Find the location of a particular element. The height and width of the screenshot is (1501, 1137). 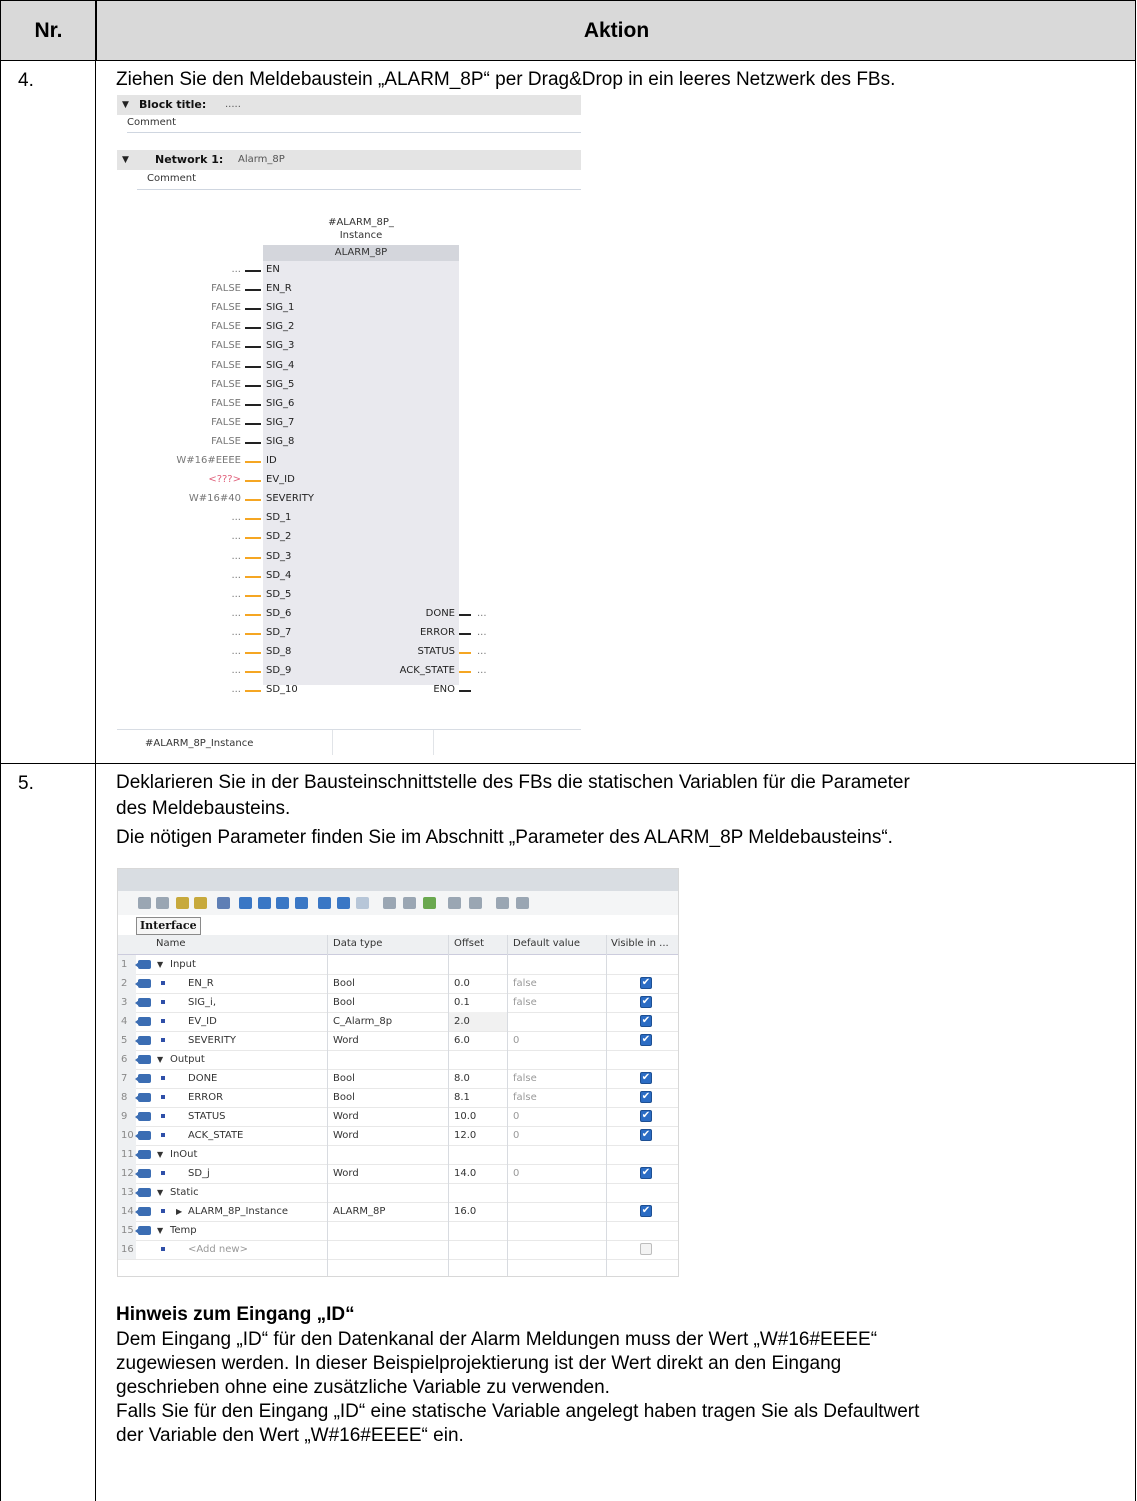

input-value-id: W#16#EEEE is located at coordinates (191, 460).